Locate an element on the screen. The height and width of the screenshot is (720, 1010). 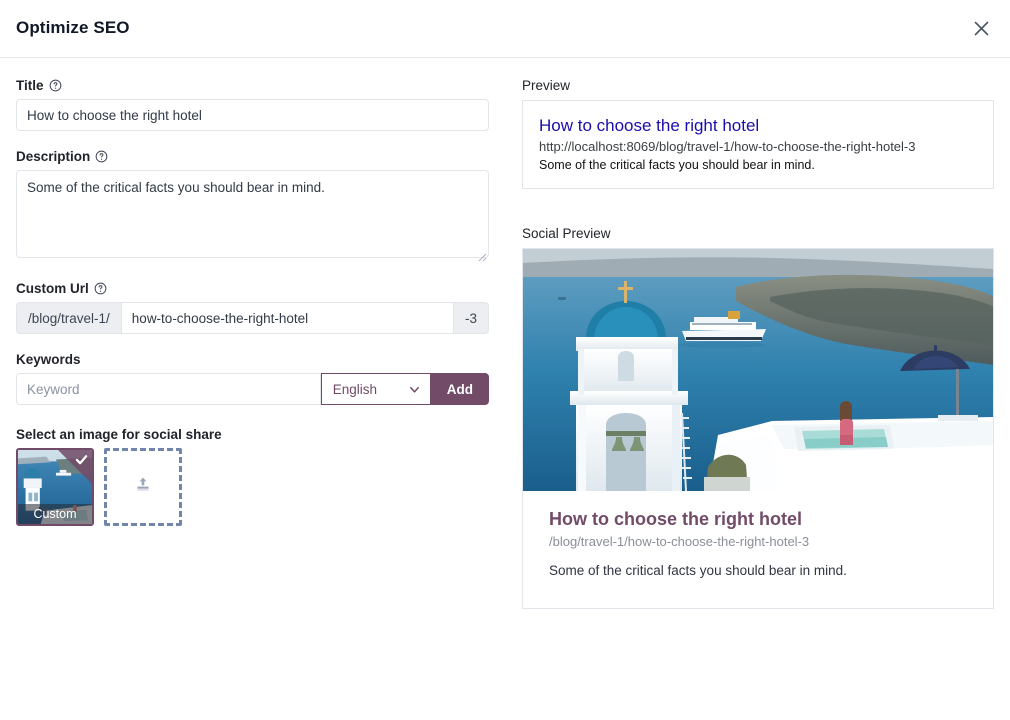
close-button is located at coordinates (981, 28).